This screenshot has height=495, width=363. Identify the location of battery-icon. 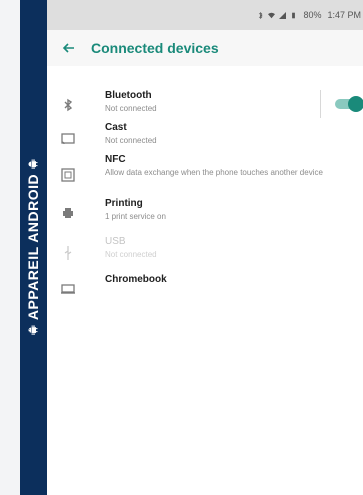
(294, 15).